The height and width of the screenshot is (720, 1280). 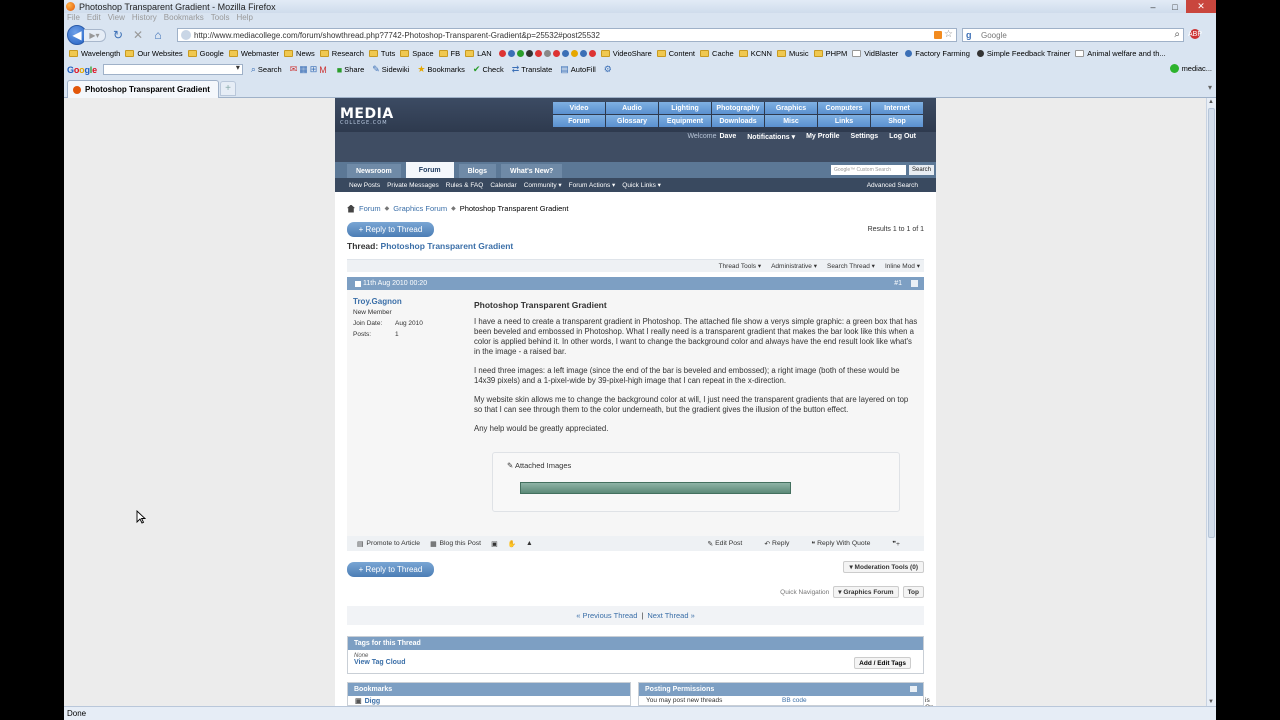 What do you see at coordinates (791, 108) in the screenshot?
I see `nav-graphics: Graphics` at bounding box center [791, 108].